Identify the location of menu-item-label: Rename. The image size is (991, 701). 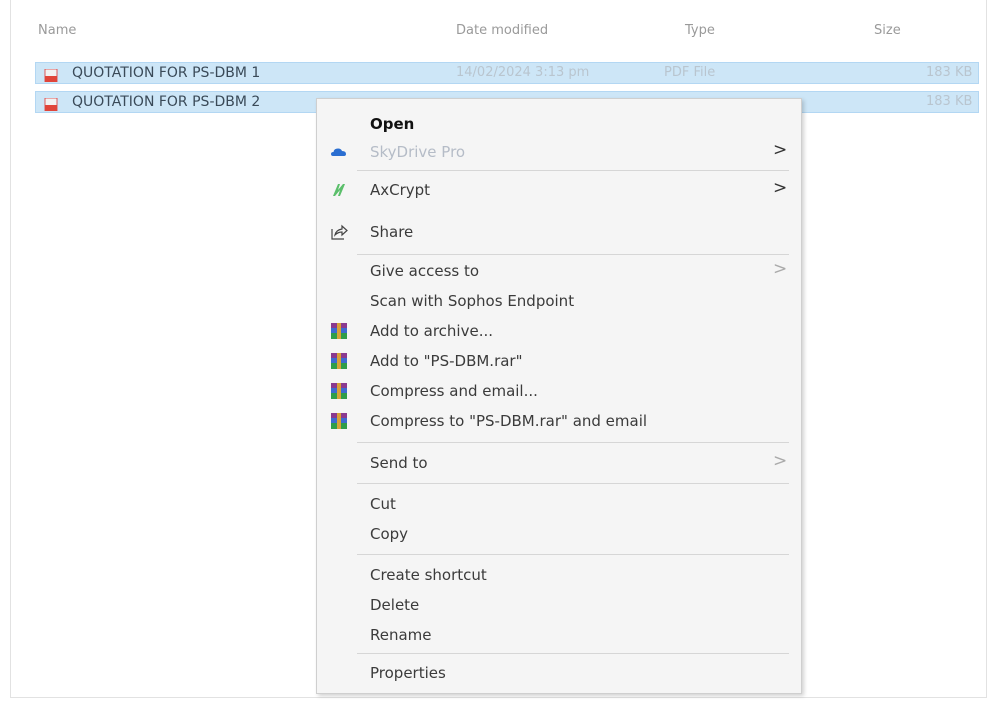
(401, 635).